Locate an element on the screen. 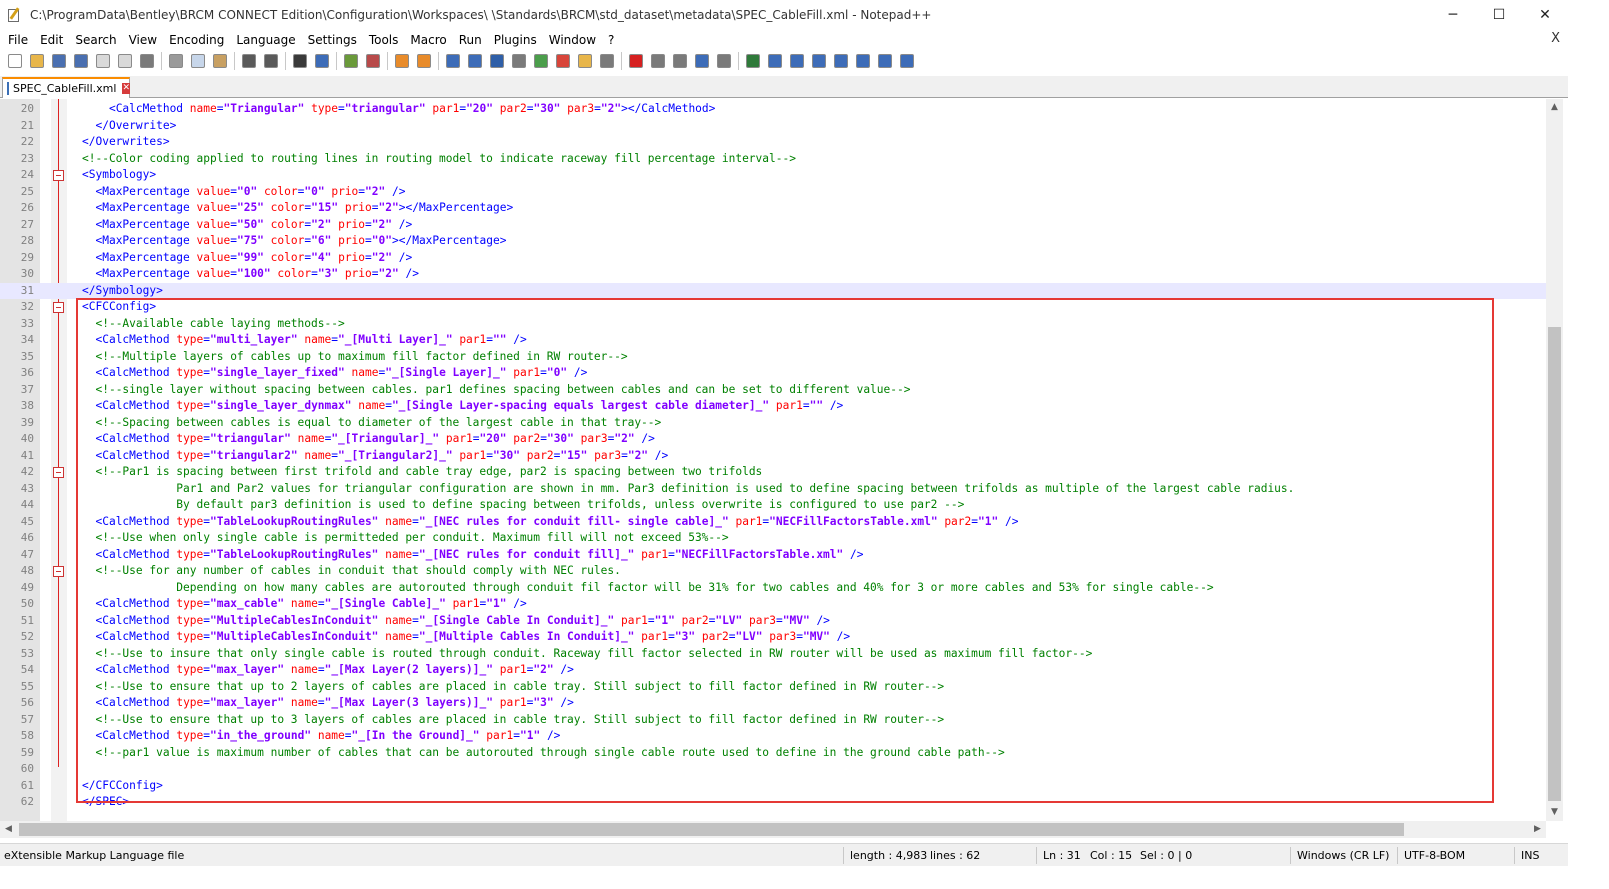 This screenshot has height=889, width=1609. undo-button is located at coordinates (249, 61).